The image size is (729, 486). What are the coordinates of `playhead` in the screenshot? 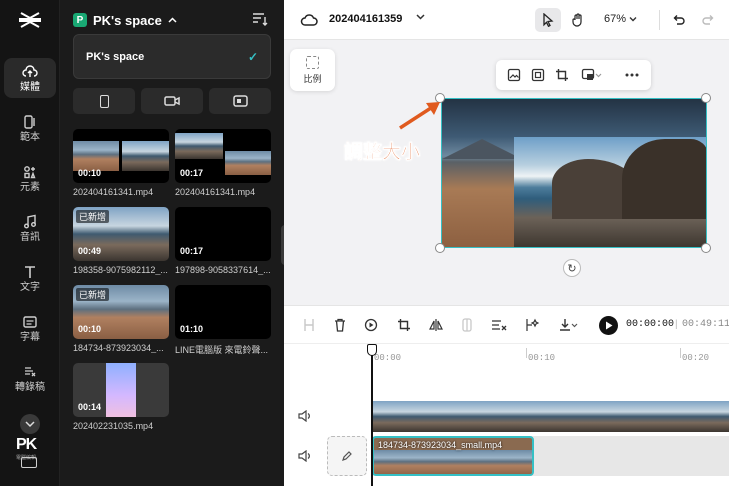 It's located at (372, 415).